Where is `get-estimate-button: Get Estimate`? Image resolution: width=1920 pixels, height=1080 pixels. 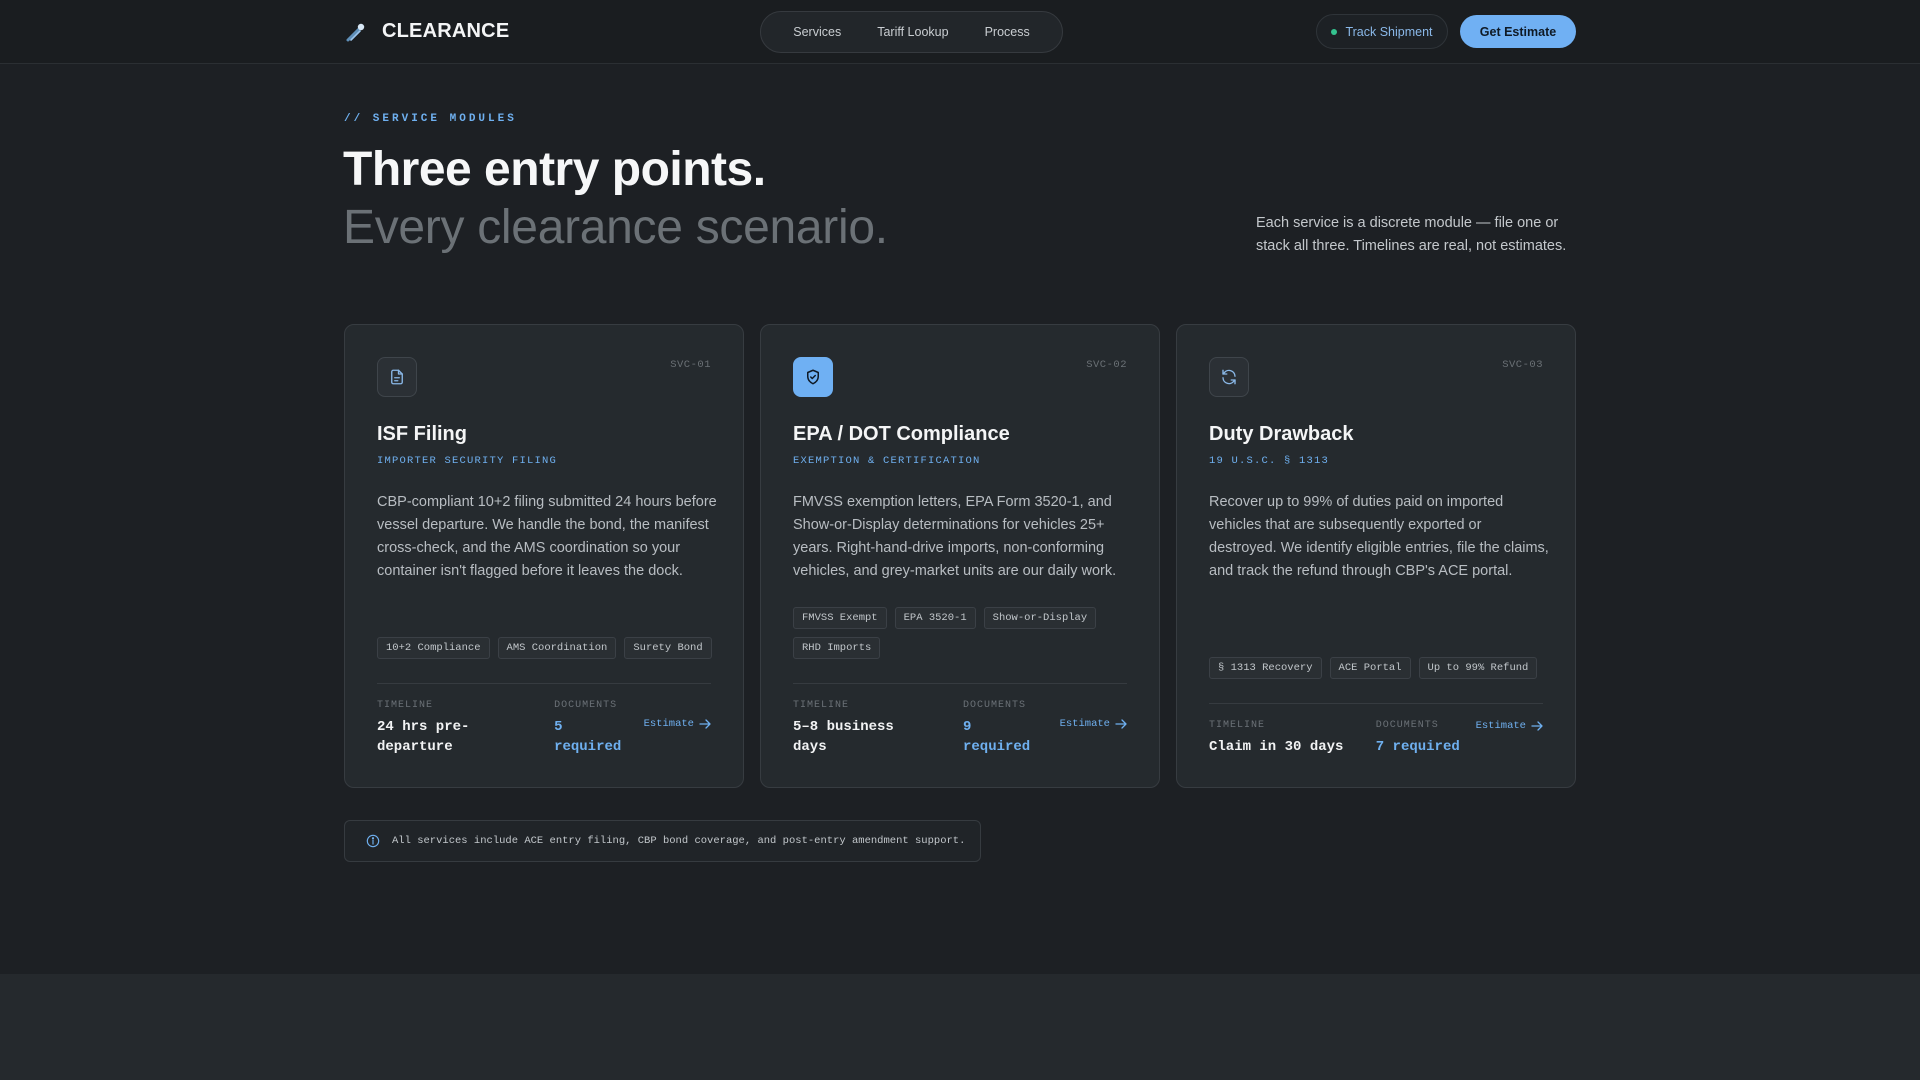
get-estimate-button: Get Estimate is located at coordinates (1518, 31).